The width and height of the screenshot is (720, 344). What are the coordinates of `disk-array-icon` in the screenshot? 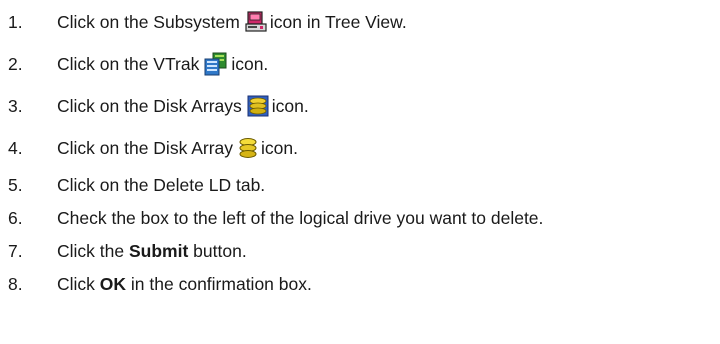 It's located at (248, 148).